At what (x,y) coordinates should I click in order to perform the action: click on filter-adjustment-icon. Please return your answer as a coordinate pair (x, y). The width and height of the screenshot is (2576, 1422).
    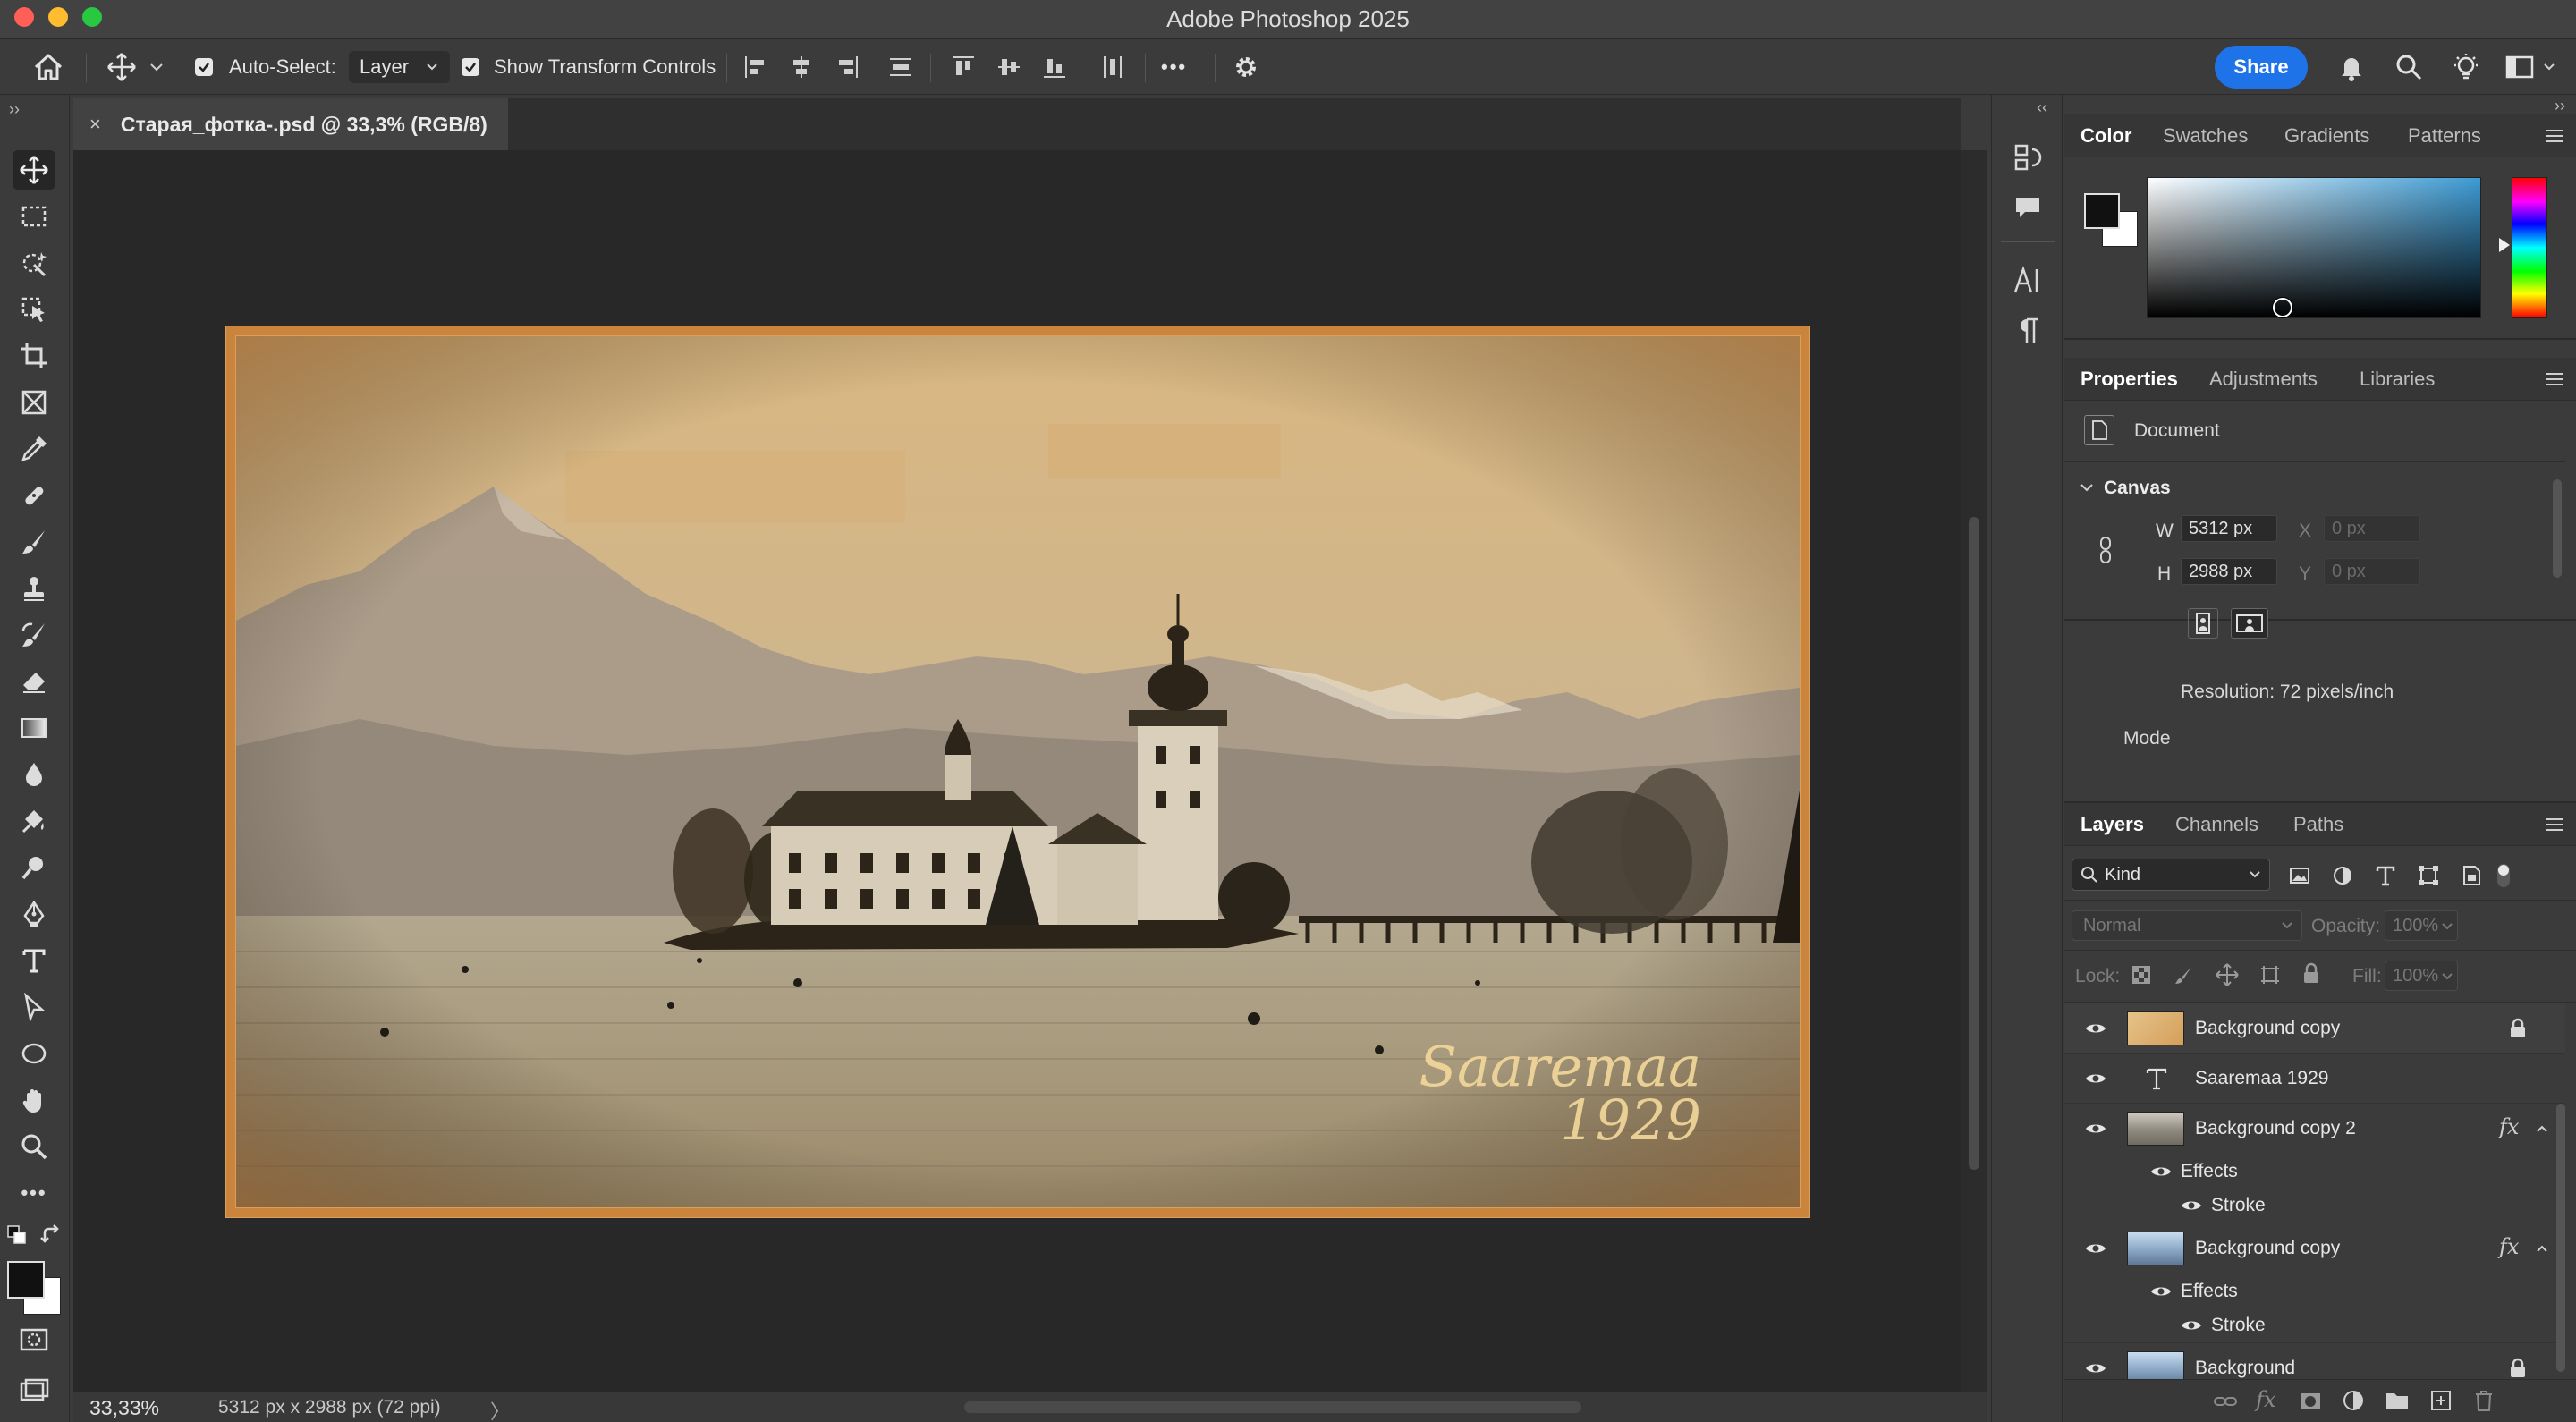
    Looking at the image, I should click on (2342, 875).